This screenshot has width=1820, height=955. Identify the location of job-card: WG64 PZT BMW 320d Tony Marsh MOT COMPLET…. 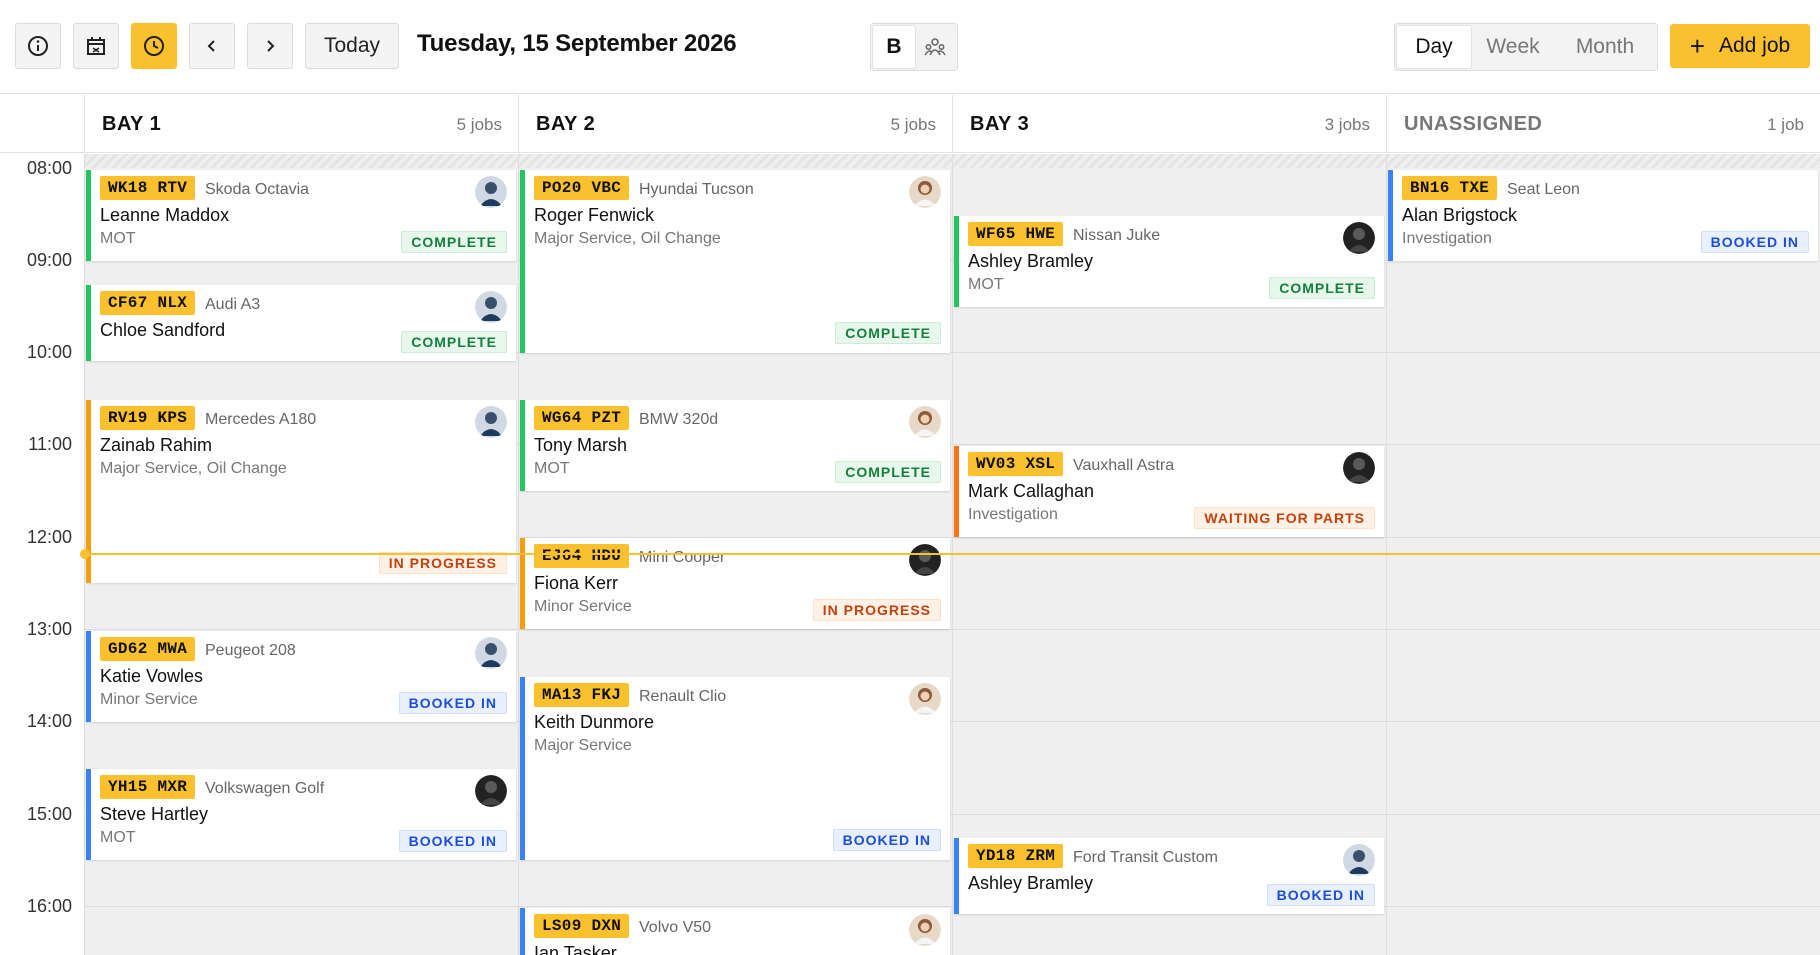
(735, 445).